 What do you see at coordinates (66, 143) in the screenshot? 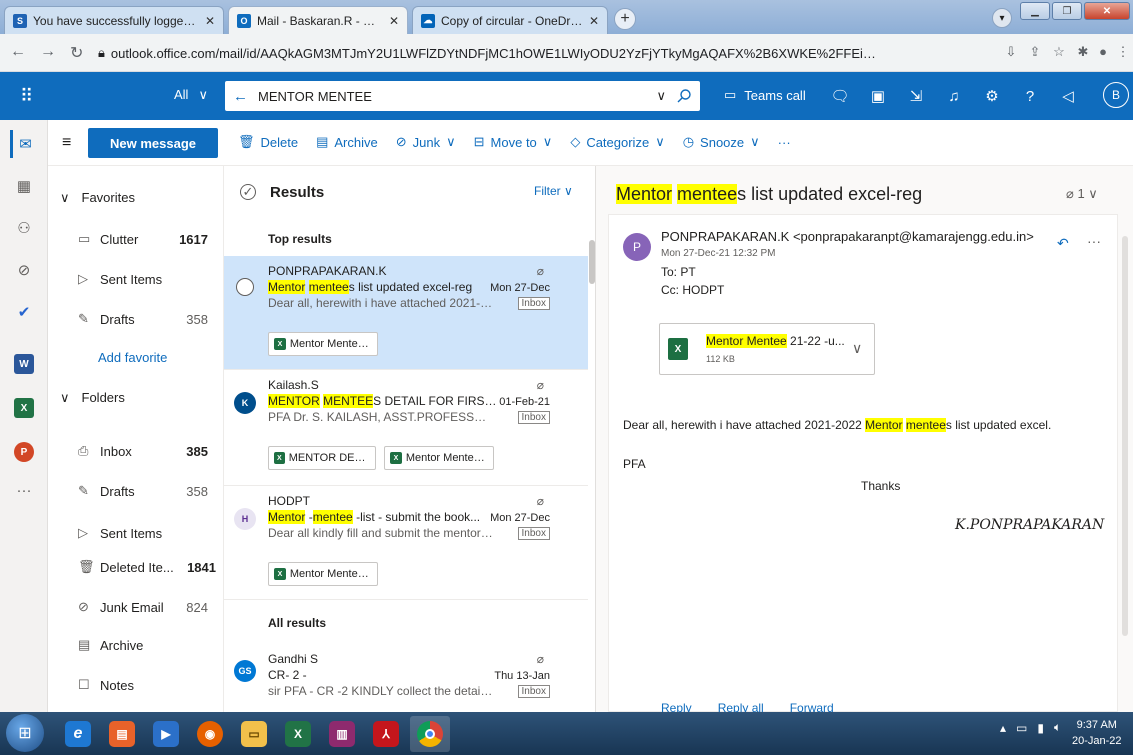
I see `hamburger-menu-icon: ≡` at bounding box center [66, 143].